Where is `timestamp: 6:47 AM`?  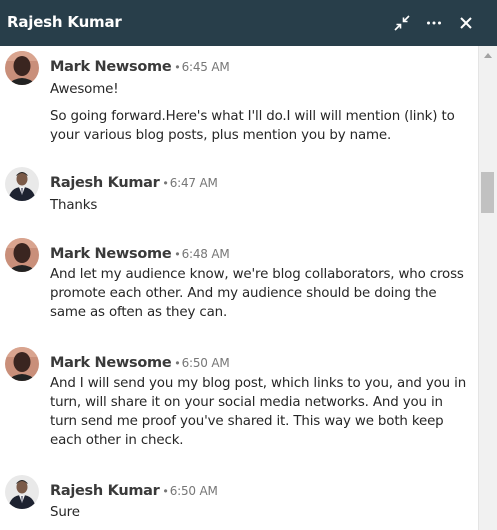
timestamp: 6:47 AM is located at coordinates (193, 183).